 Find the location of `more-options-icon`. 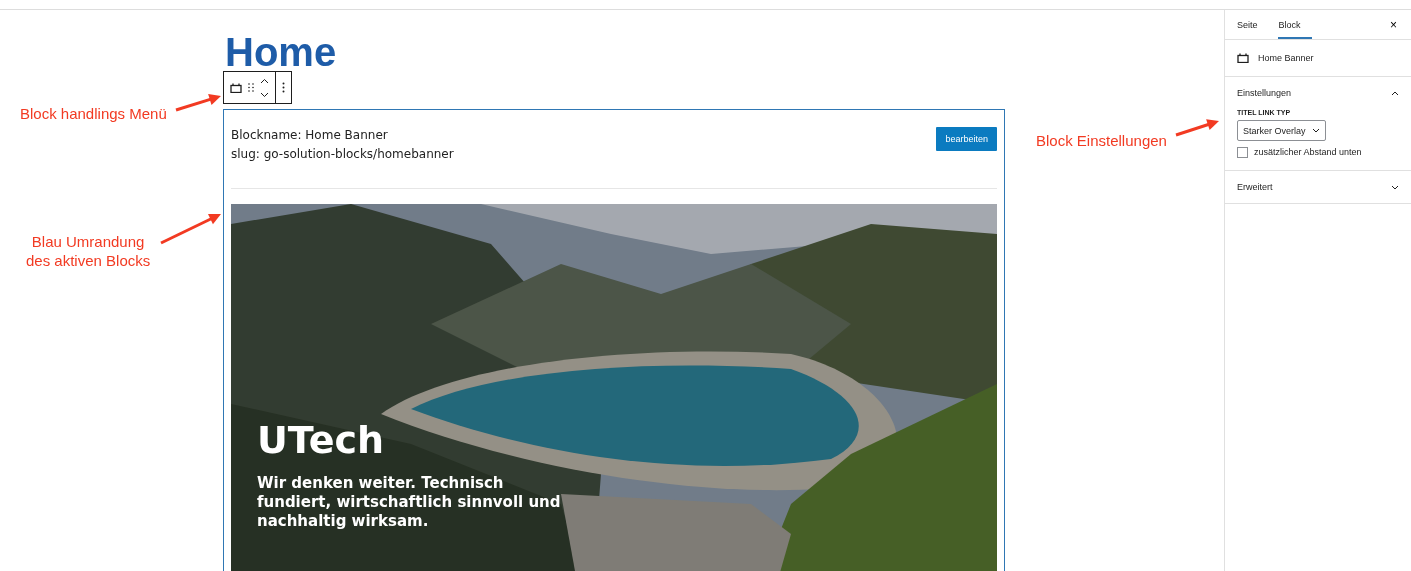

more-options-icon is located at coordinates (283, 87).